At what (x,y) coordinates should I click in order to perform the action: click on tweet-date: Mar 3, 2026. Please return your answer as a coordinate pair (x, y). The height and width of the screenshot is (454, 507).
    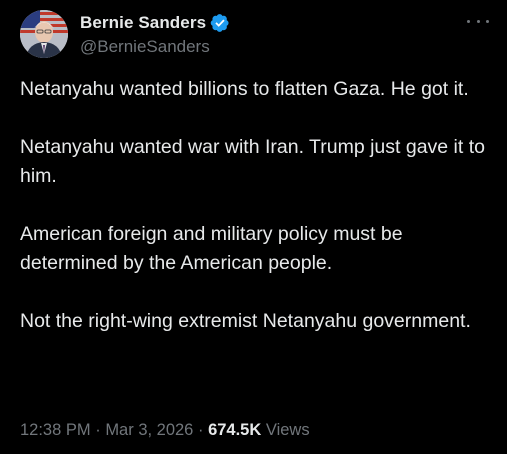
    Looking at the image, I should click on (149, 430).